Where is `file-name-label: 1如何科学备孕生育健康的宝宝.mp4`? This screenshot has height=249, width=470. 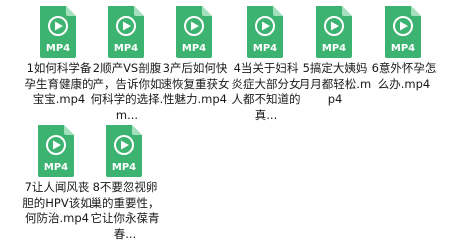
file-name-label: 1如何科学备孕生育健康的宝宝.mp4 is located at coordinates (59, 84).